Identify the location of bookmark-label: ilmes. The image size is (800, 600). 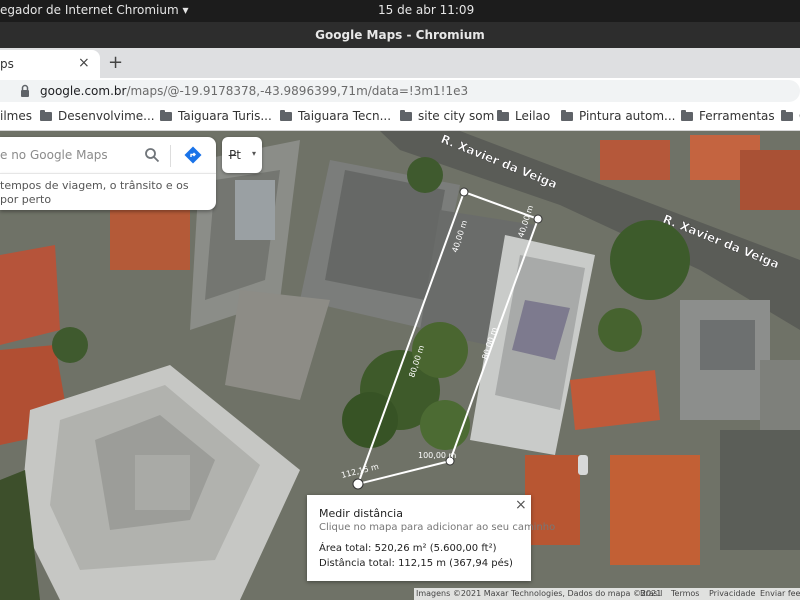
(16, 116).